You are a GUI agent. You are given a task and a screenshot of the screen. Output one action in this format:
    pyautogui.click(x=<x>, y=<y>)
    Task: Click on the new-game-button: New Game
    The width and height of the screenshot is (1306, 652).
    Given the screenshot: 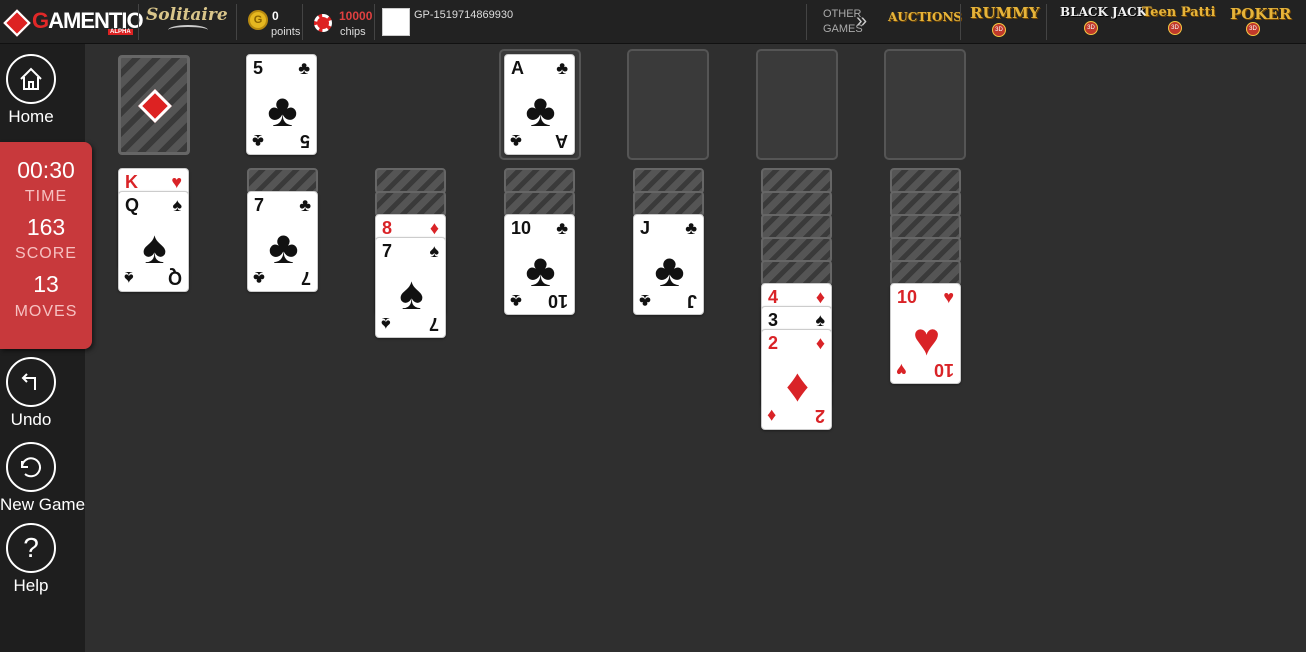 What is the action you would take?
    pyautogui.click(x=43, y=478)
    